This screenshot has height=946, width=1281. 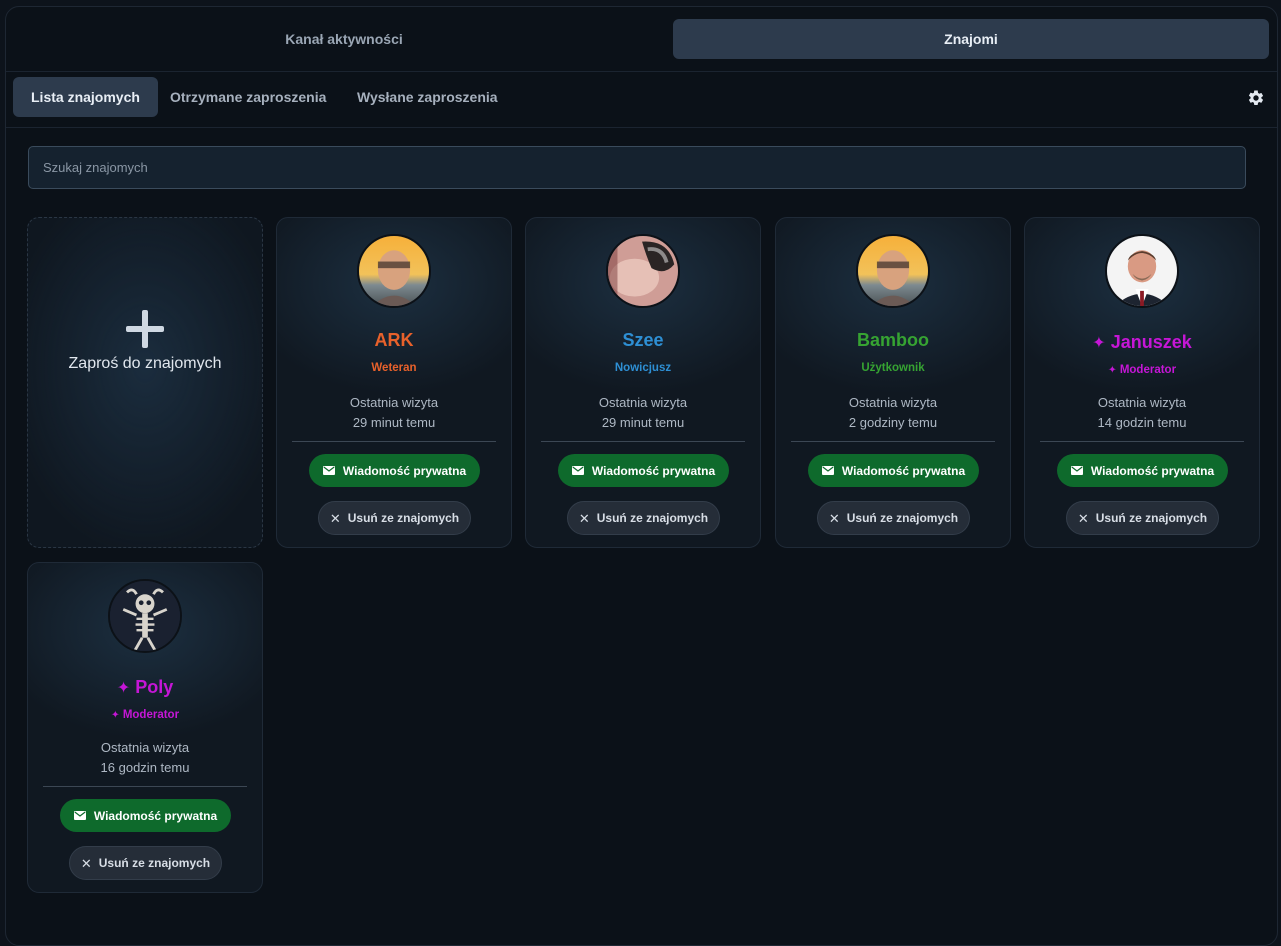 I want to click on tab-friends: Znajomi, so click(x=971, y=39).